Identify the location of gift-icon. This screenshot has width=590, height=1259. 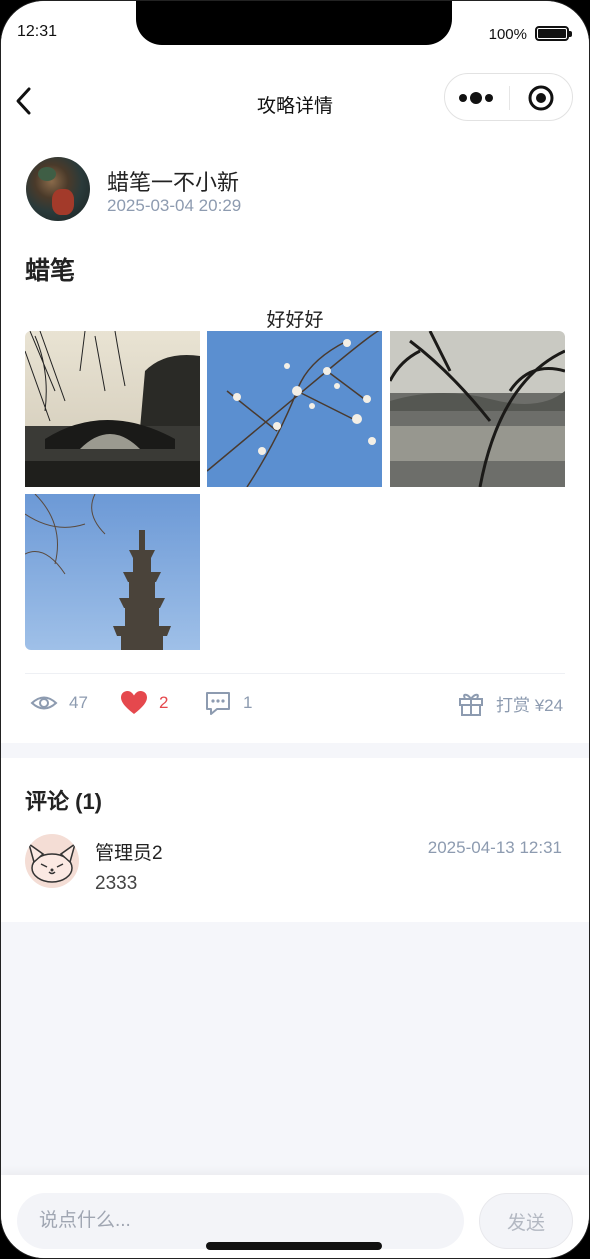
(471, 704).